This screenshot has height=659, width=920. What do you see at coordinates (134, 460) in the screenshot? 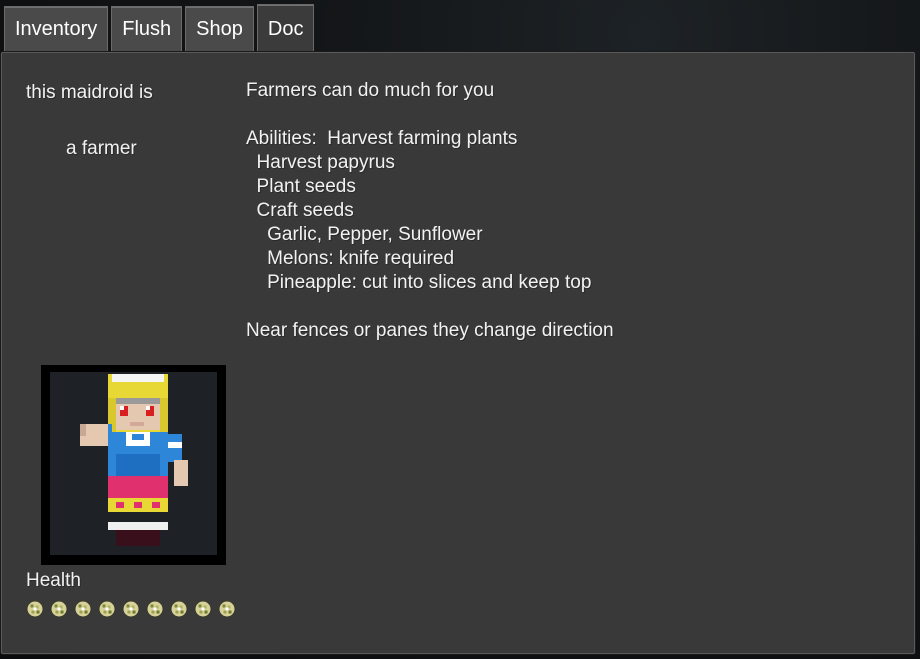
I see `maidroid-figure-icon` at bounding box center [134, 460].